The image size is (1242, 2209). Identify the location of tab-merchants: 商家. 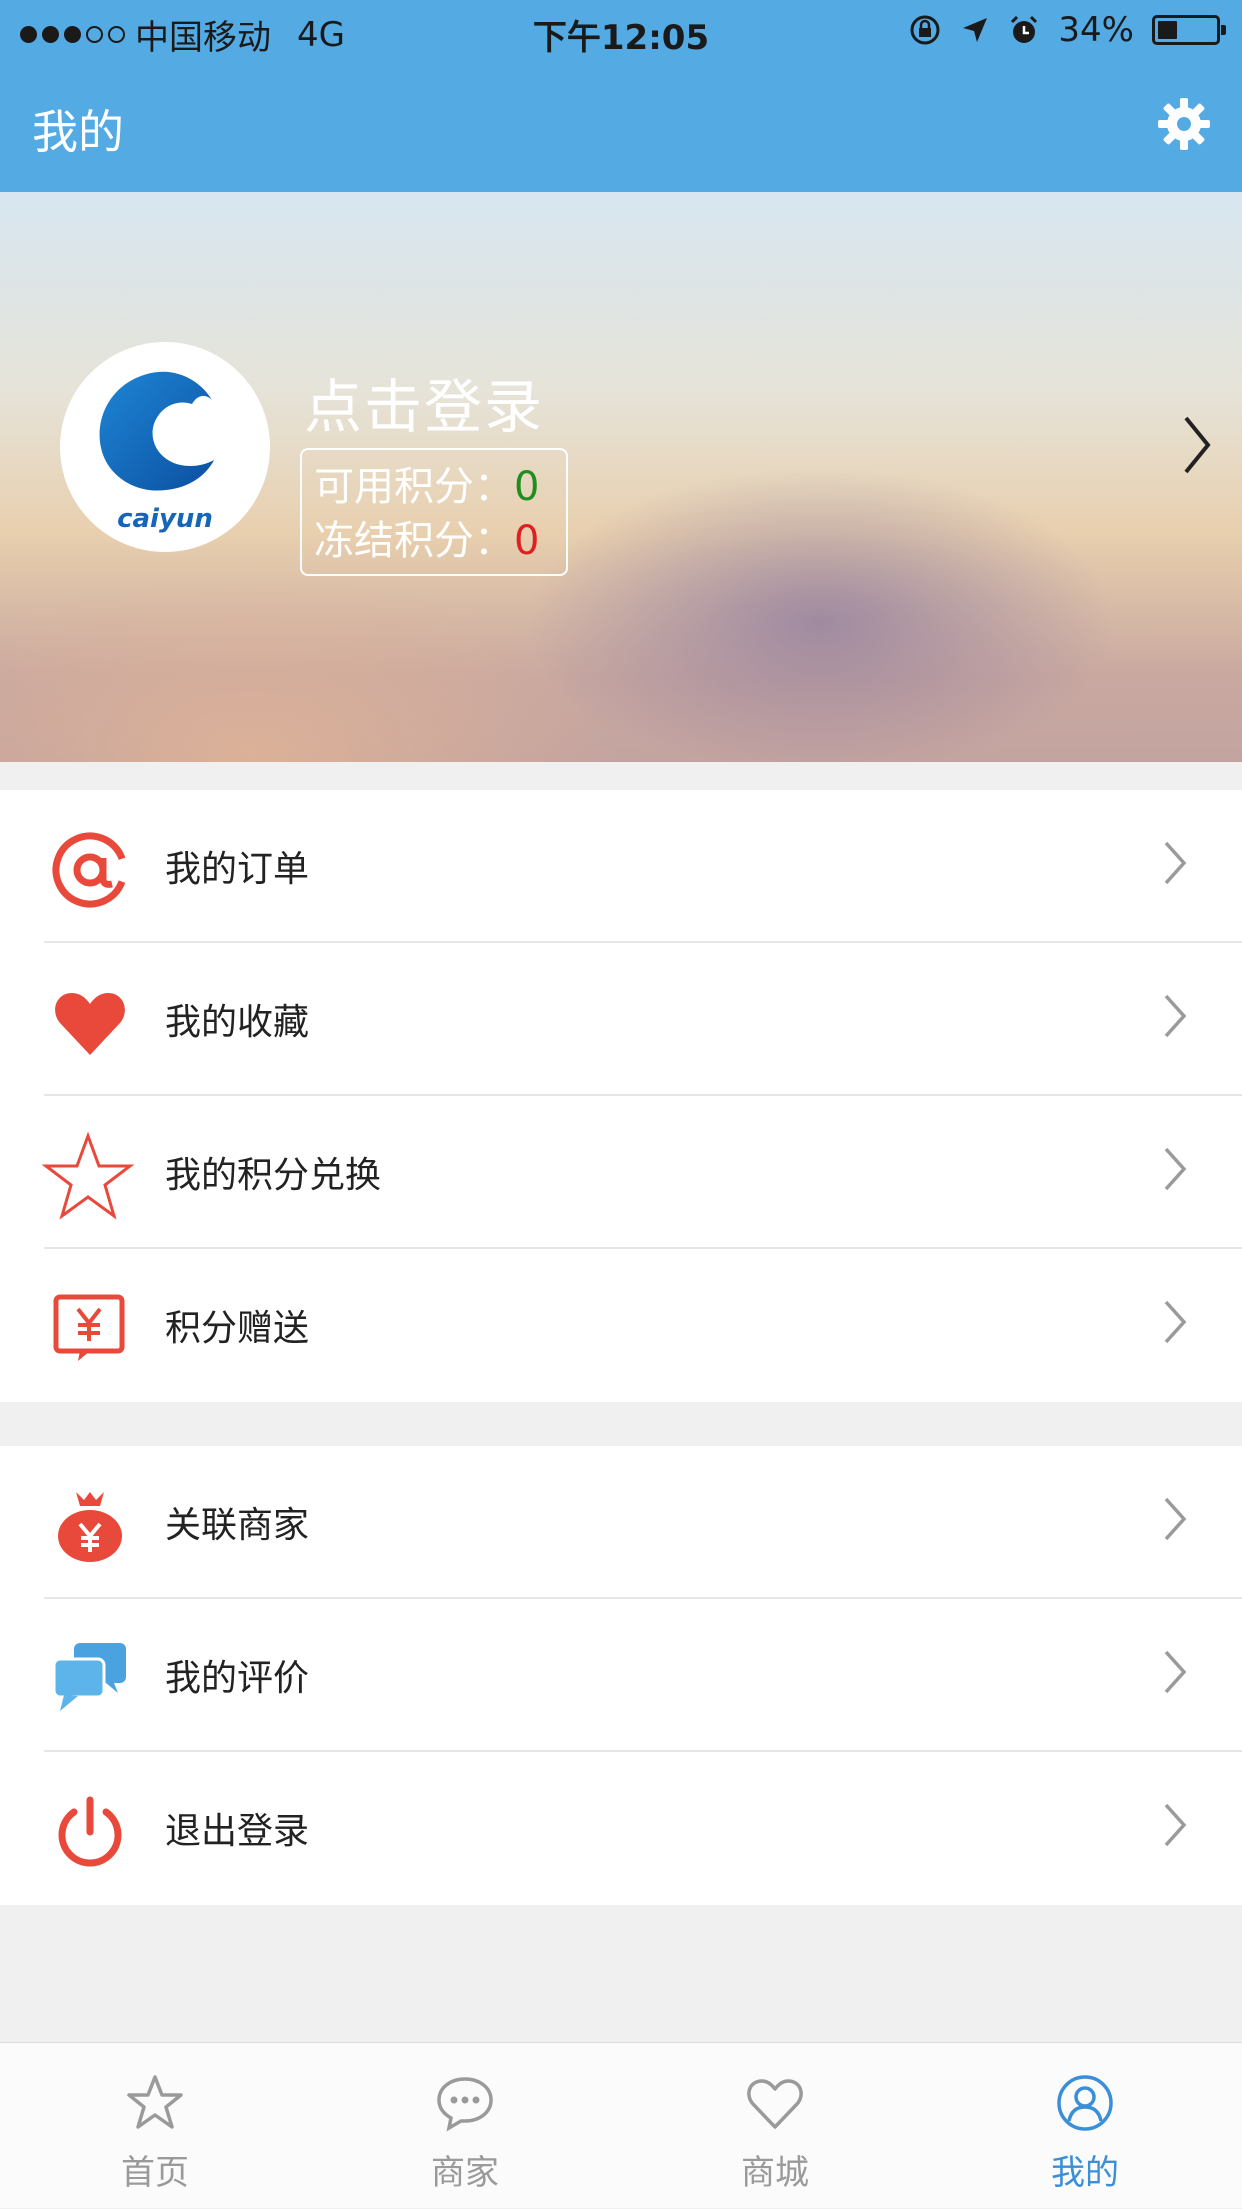
(465, 2126).